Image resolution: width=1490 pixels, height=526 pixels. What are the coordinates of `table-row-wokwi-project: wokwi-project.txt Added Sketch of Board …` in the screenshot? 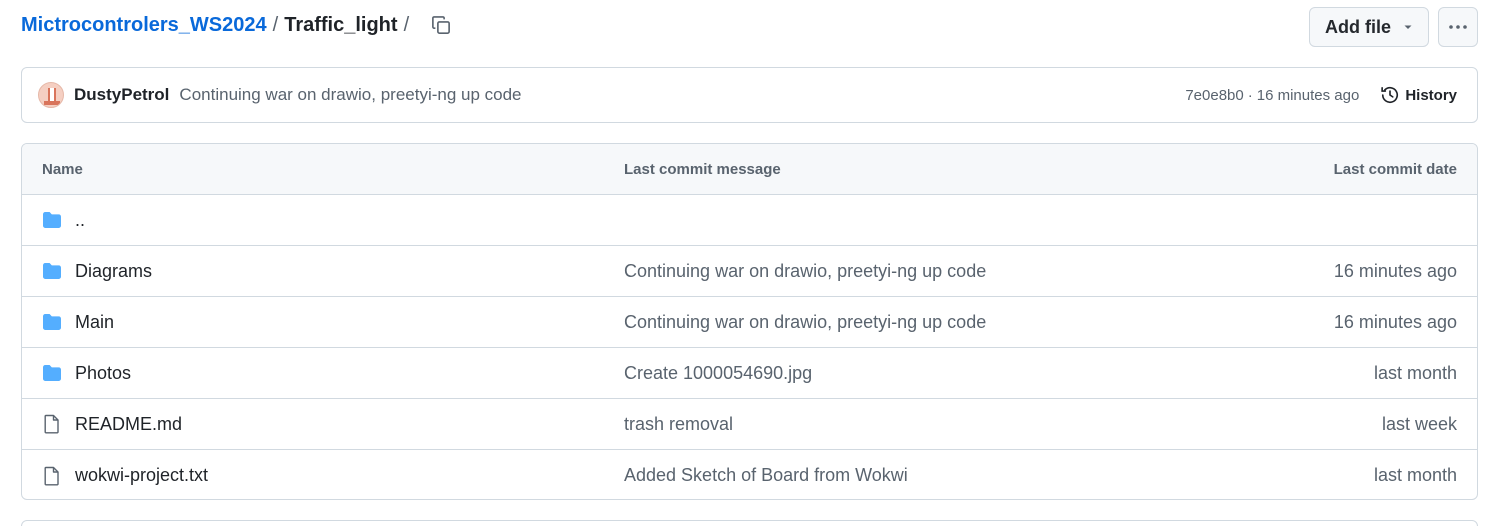 It's located at (749, 474).